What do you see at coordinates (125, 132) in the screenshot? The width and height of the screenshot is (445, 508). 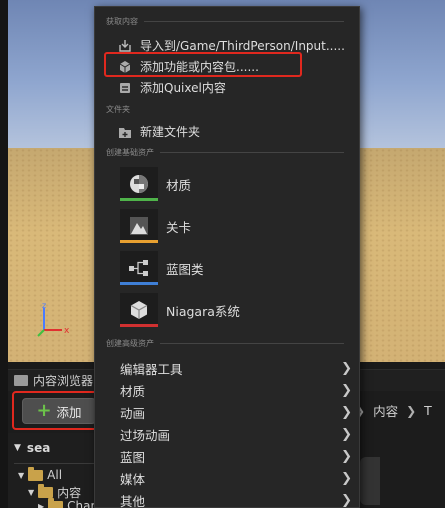 I see `new-folder-icon` at bounding box center [125, 132].